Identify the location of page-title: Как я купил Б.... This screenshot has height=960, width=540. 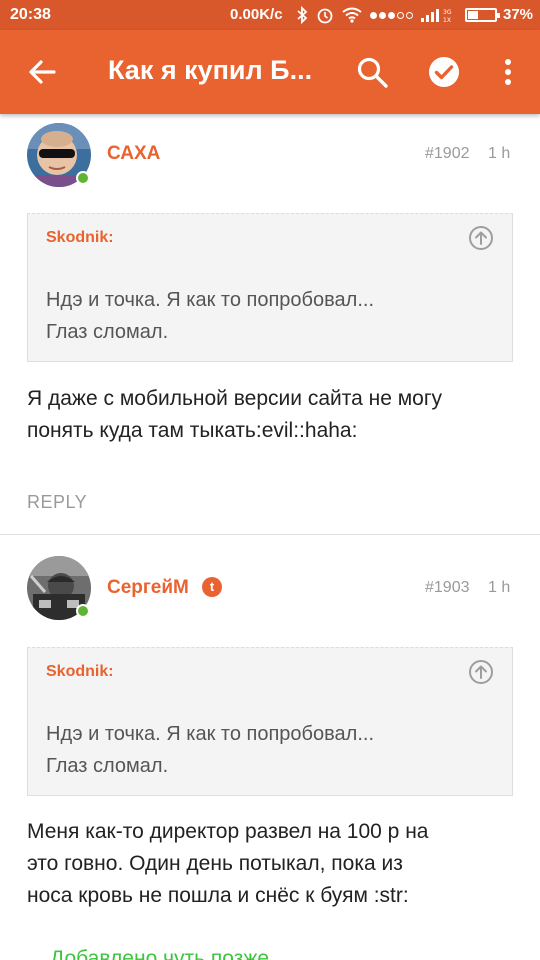
(210, 70).